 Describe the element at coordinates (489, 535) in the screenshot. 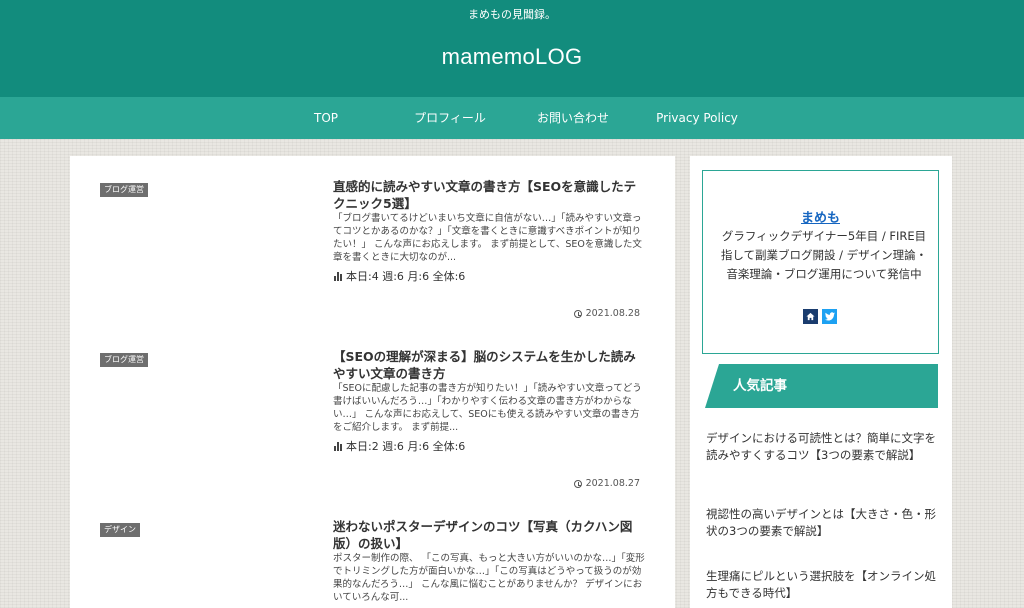

I see `article-title: 迷わないポスターデザインのコツ【写真（カクハン図版）の扱い】` at that location.